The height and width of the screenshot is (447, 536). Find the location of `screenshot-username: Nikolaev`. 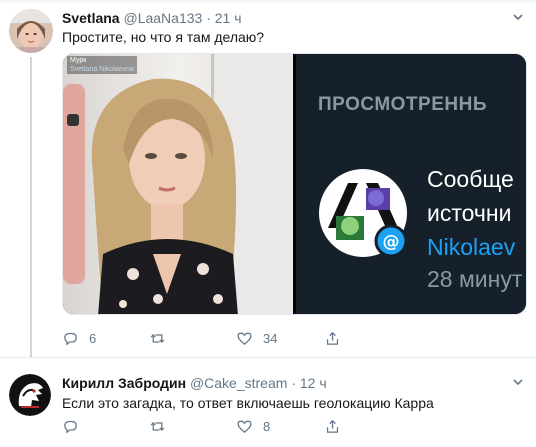

screenshot-username: Nikolaev is located at coordinates (471, 247).